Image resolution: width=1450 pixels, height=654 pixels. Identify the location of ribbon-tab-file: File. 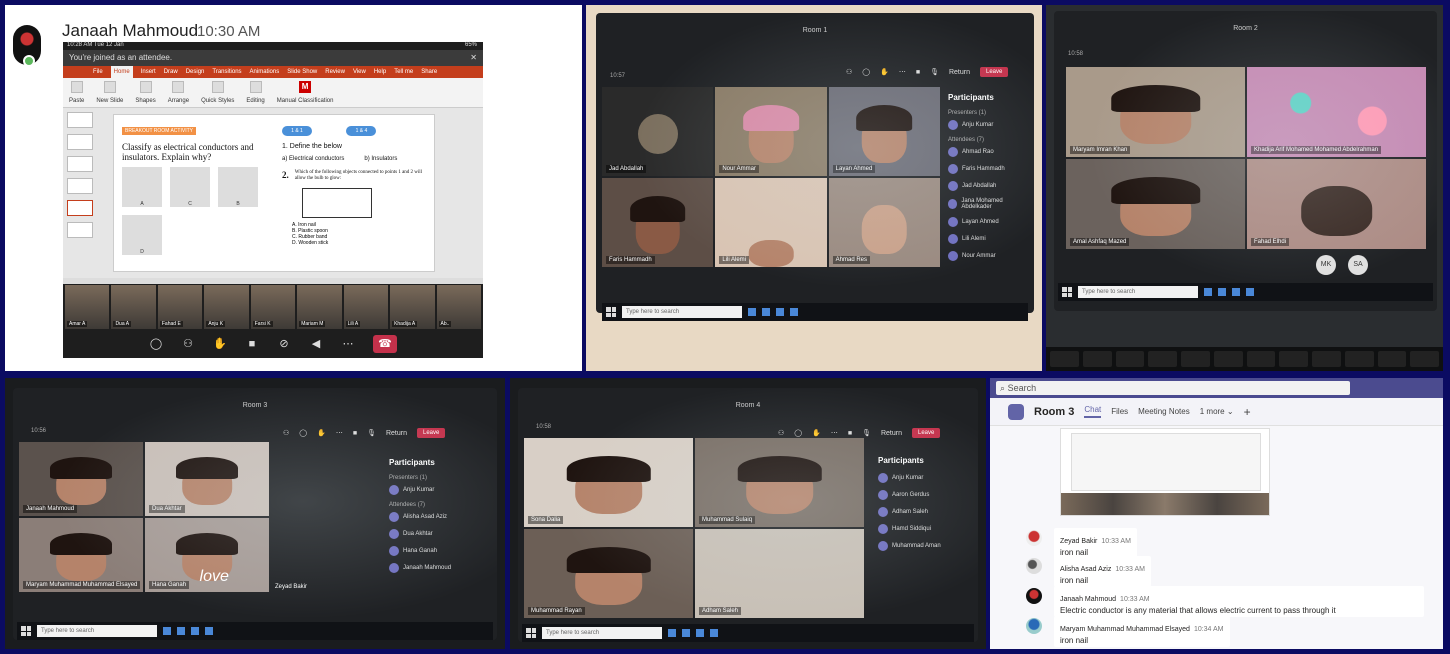
(98, 72).